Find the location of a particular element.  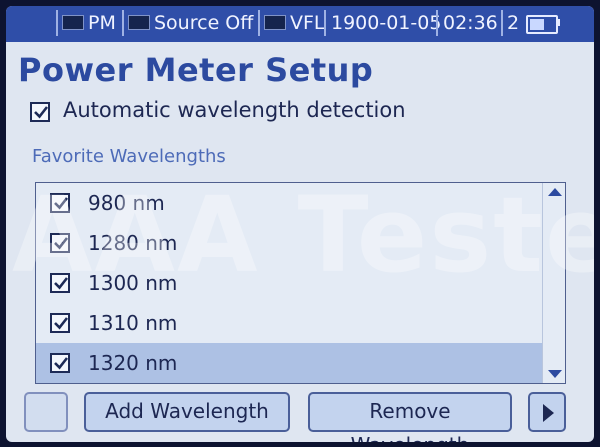

page-title: Power Meter Setup is located at coordinates (196, 70).